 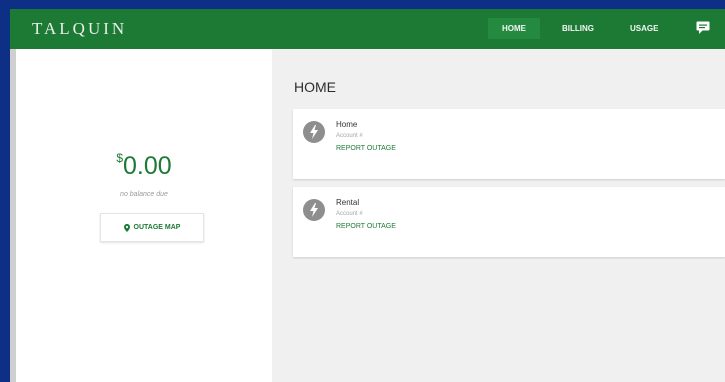 What do you see at coordinates (367, 29) in the screenshot?
I see `top-navigation-bar: TALQUIN HOME BILLING USAGE` at bounding box center [367, 29].